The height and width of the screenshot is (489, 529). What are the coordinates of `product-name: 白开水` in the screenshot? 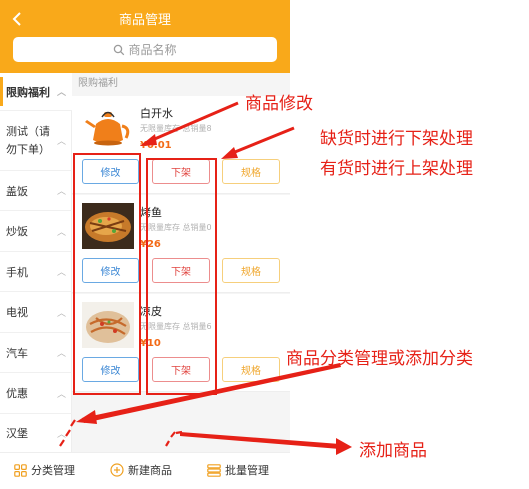 It's located at (156, 113).